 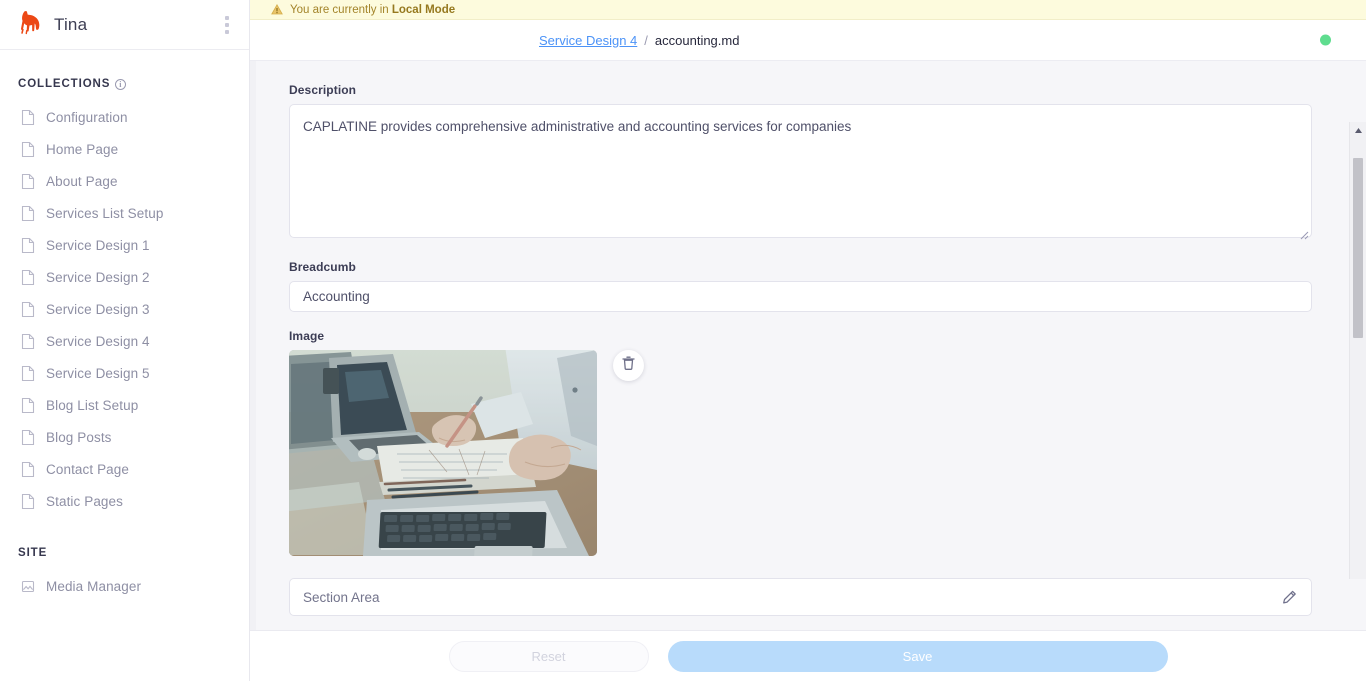 I want to click on sidebar-item-blog-posts: Blog Posts, so click(x=124, y=437).